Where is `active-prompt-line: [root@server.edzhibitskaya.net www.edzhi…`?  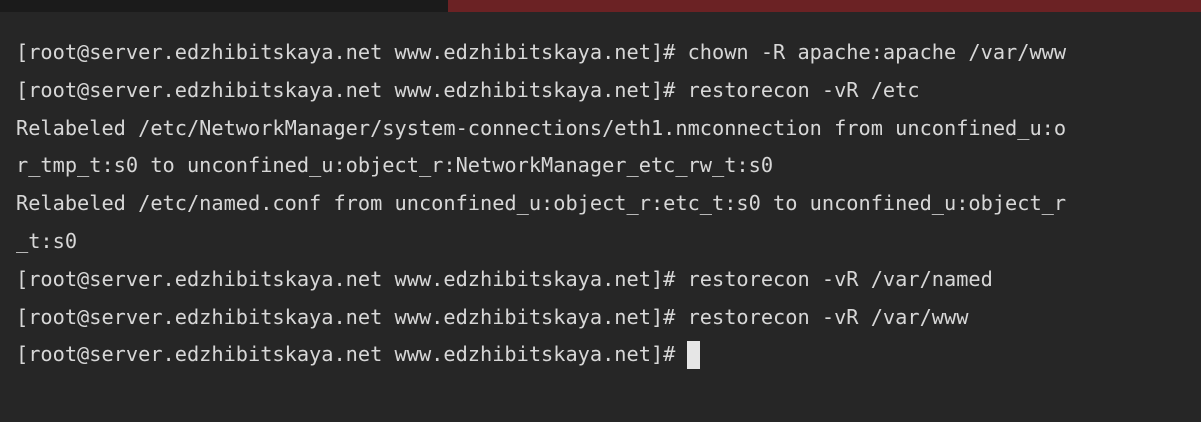
active-prompt-line: [root@server.edzhibitskaya.net www.edzhi… is located at coordinates (608, 355).